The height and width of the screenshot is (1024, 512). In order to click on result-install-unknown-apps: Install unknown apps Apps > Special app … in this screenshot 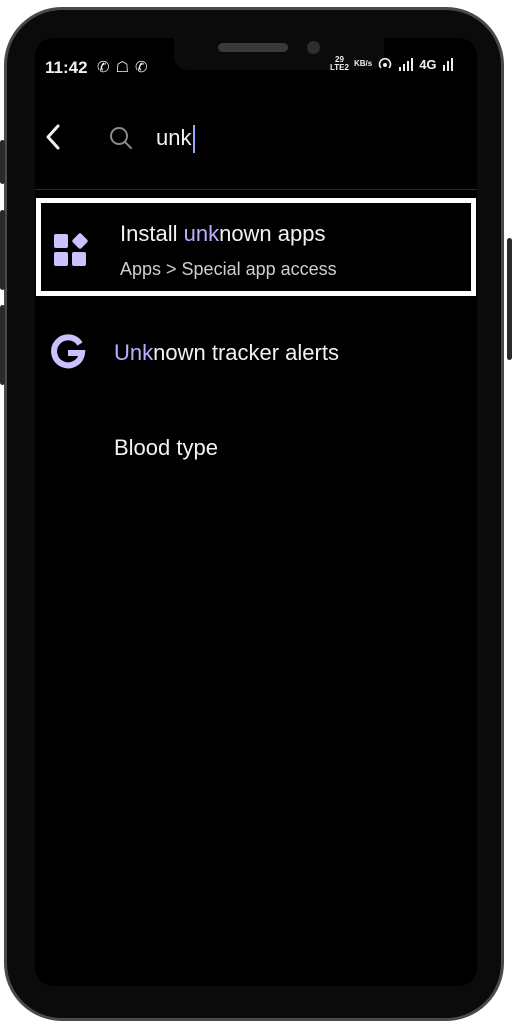, I will do `click(256, 247)`.